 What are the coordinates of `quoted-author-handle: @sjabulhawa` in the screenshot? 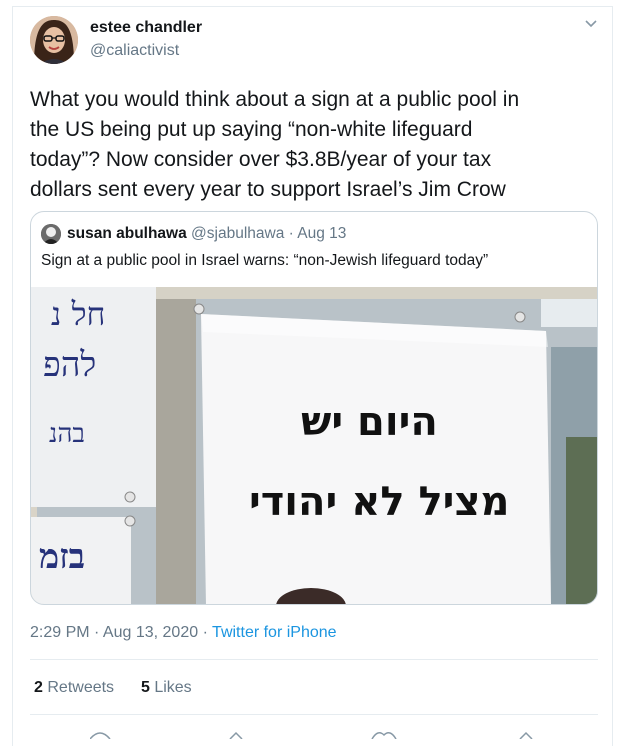 It's located at (237, 233).